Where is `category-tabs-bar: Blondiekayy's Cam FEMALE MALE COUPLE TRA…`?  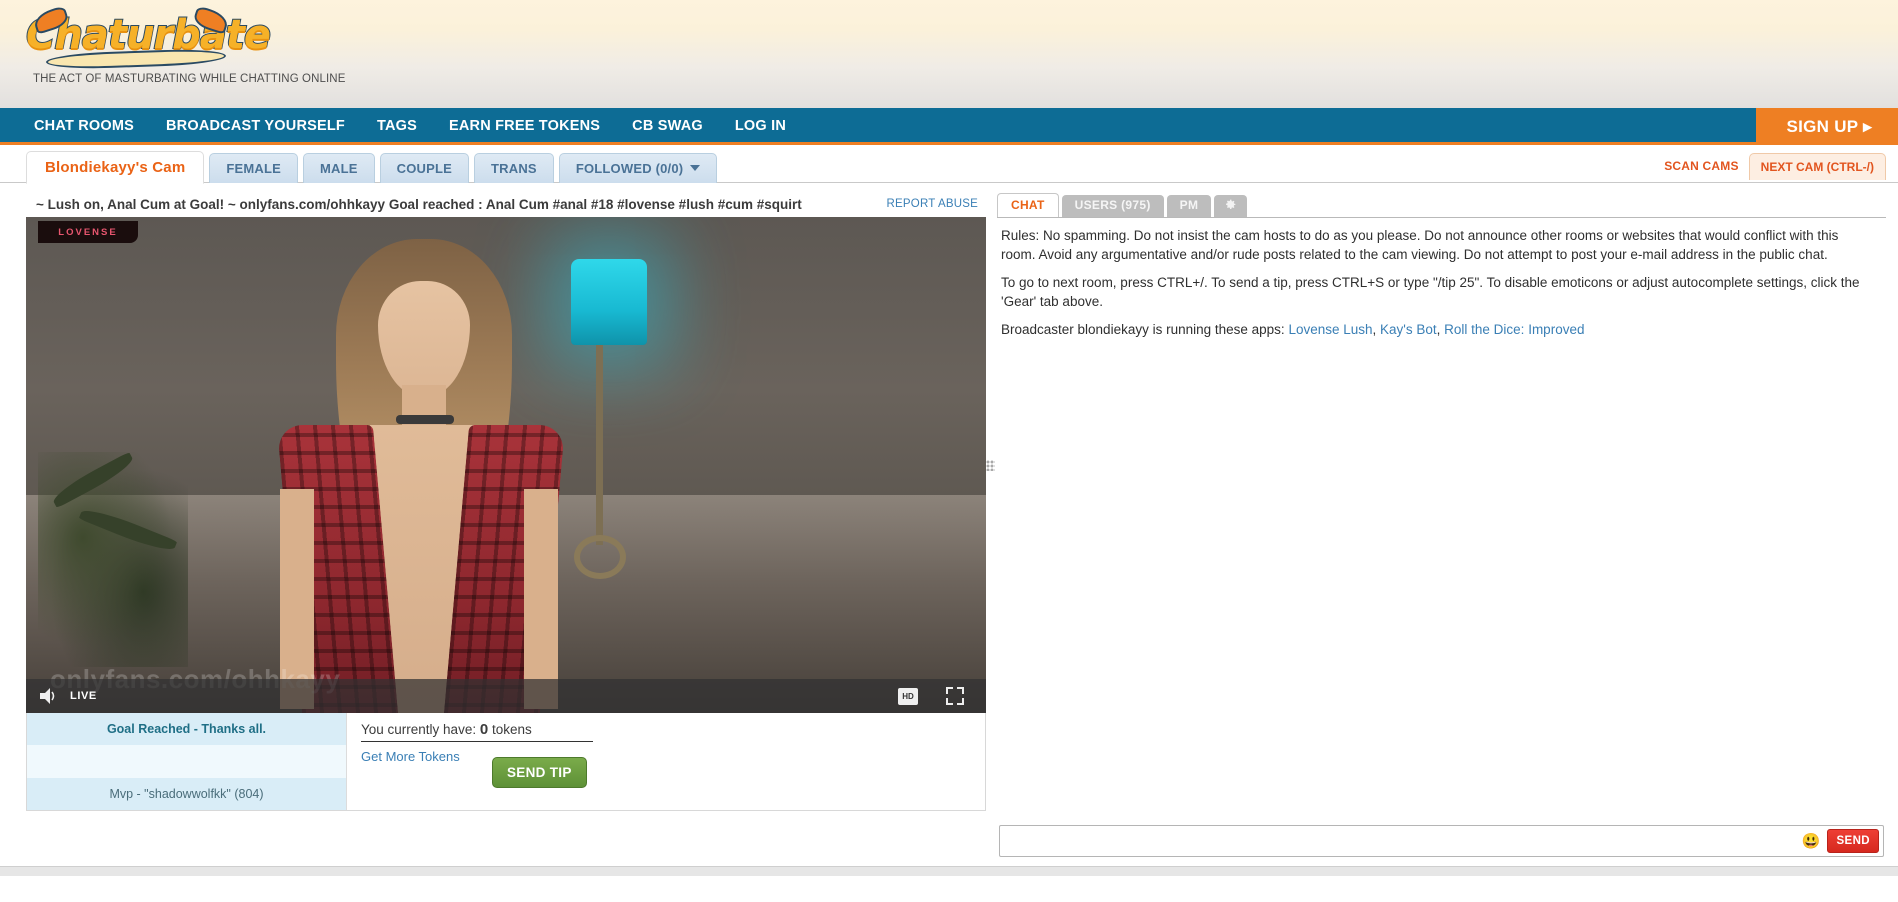
category-tabs-bar: Blondiekayy's Cam FEMALE MALE COUPLE TRA… is located at coordinates (949, 164).